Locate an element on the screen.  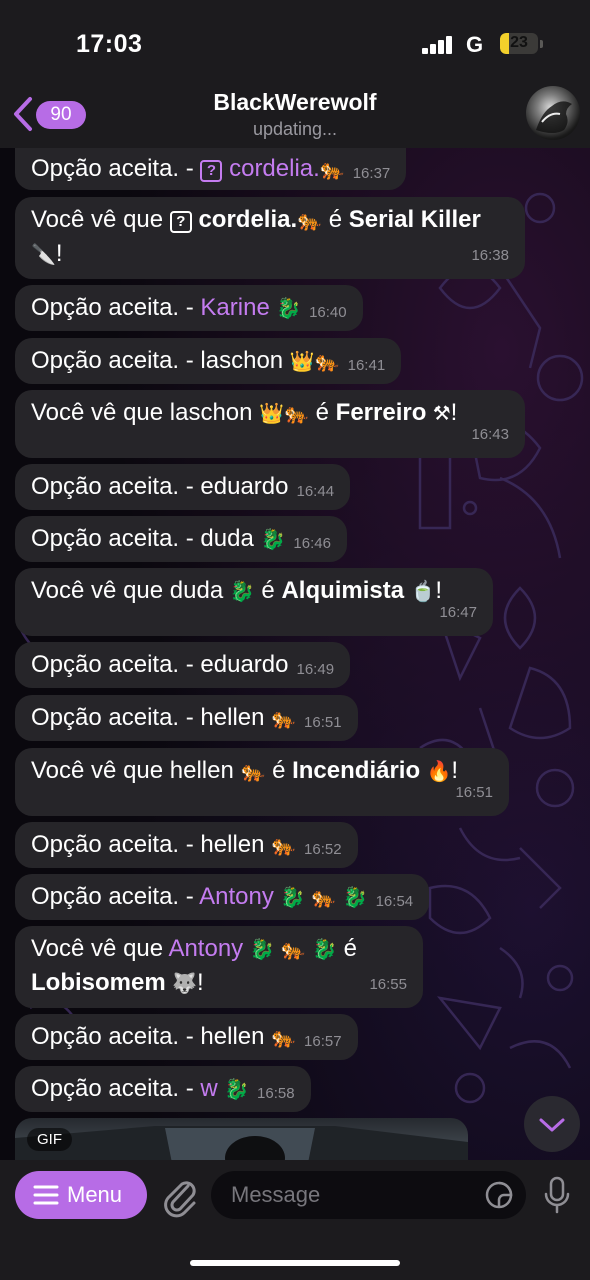
battery-icon: 23 is located at coordinates (519, 43).